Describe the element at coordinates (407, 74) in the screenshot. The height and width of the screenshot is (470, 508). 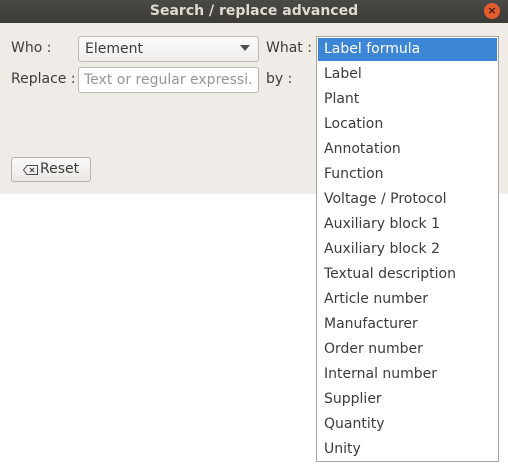
I see `dropdown-option: Label` at that location.